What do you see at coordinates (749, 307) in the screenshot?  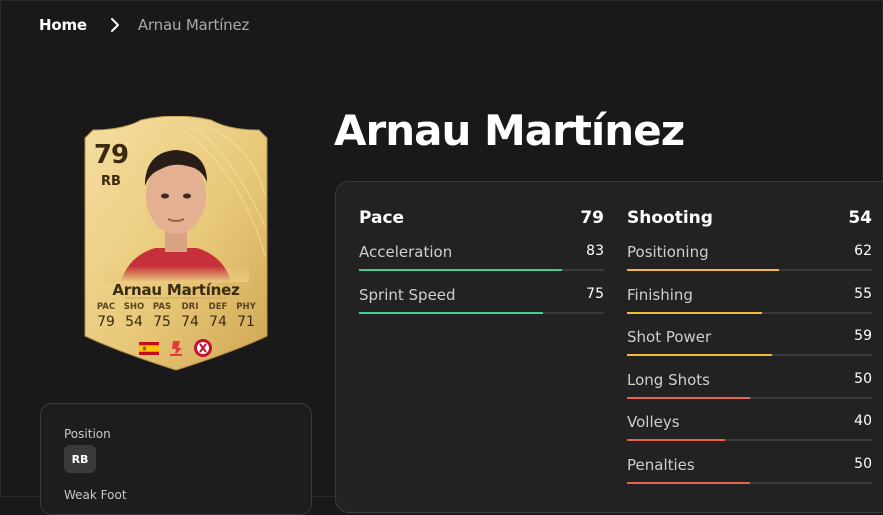 I see `stat-row: Finishing 55` at bounding box center [749, 307].